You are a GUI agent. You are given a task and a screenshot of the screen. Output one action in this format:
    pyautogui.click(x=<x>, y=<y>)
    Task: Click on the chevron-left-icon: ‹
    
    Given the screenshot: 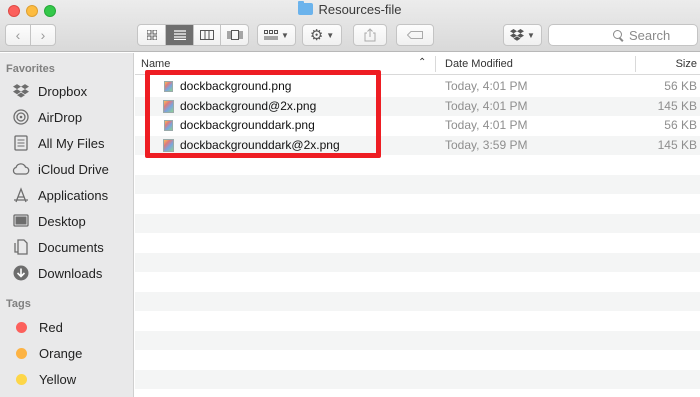 What is the action you would take?
    pyautogui.click(x=18, y=35)
    